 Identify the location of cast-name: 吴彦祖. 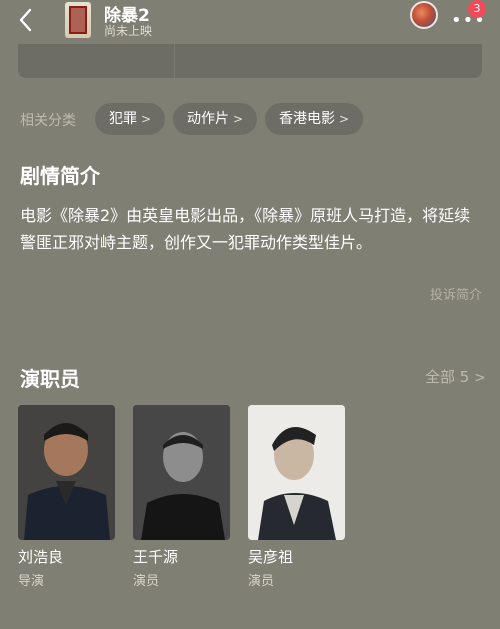
(271, 557).